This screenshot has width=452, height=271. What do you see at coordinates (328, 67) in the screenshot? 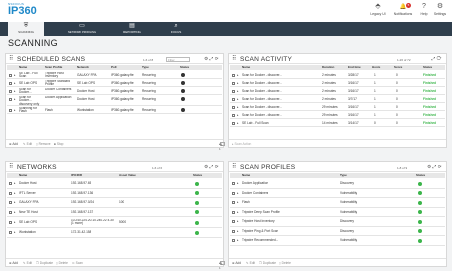
I see `col-duration: Duration` at bounding box center [328, 67].